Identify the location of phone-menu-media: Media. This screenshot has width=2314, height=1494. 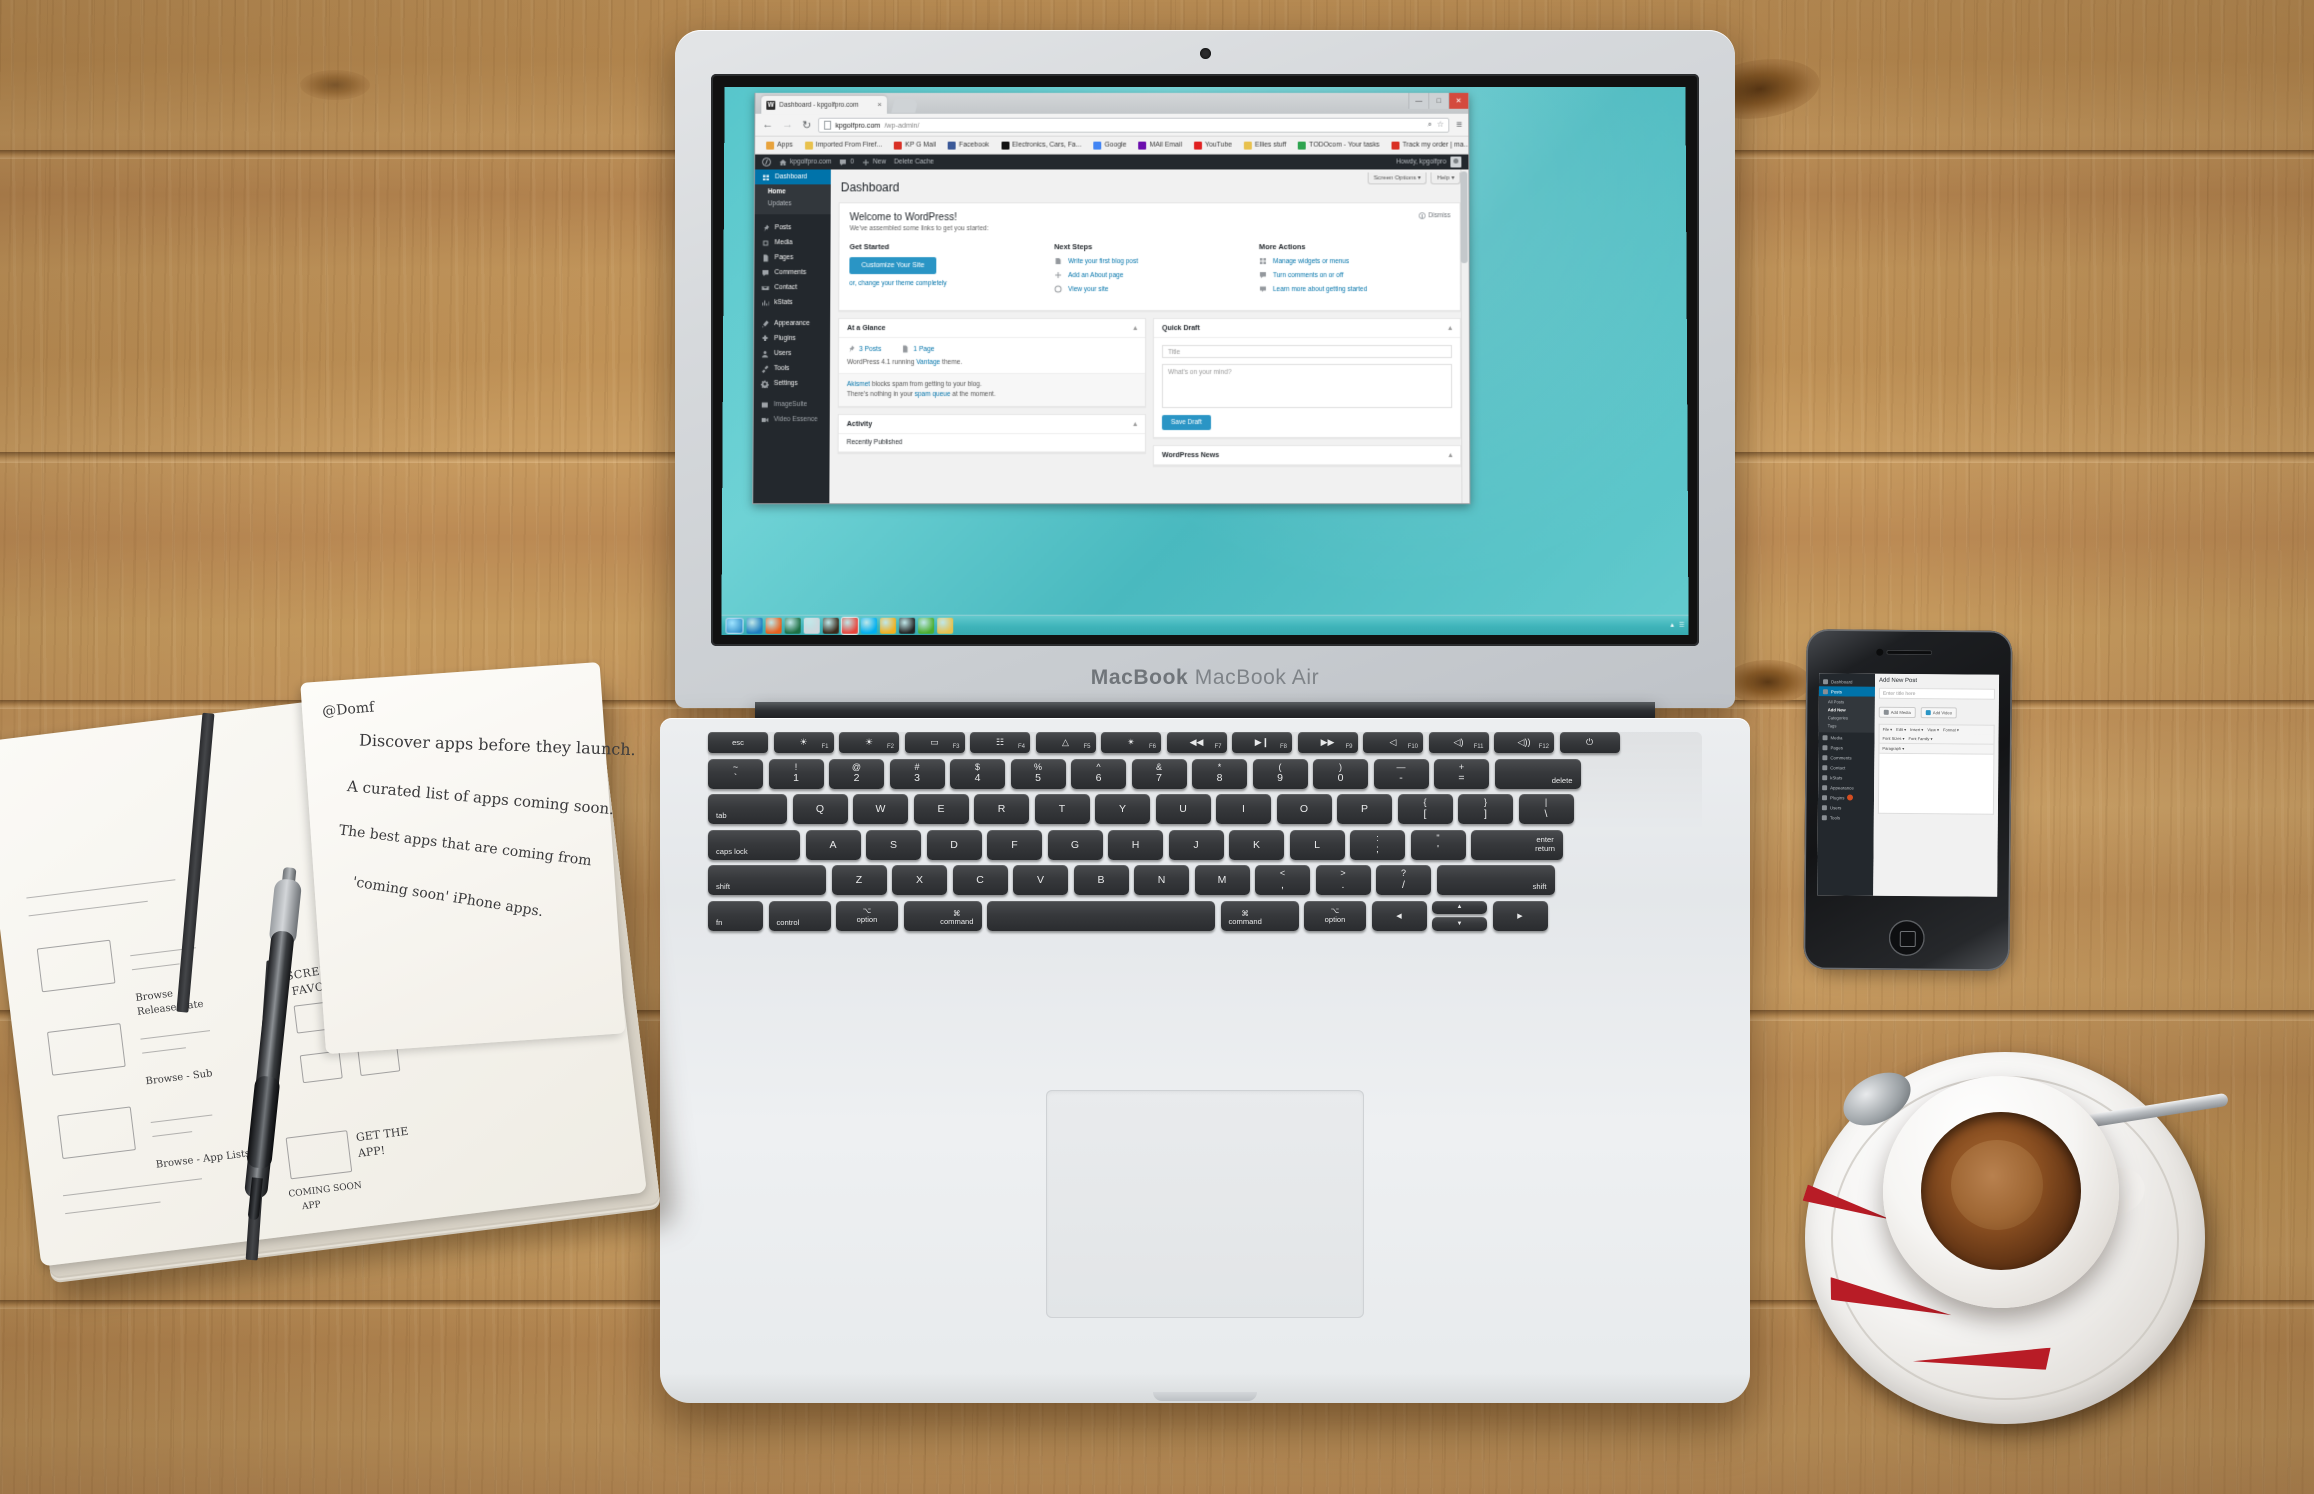
(1847, 737).